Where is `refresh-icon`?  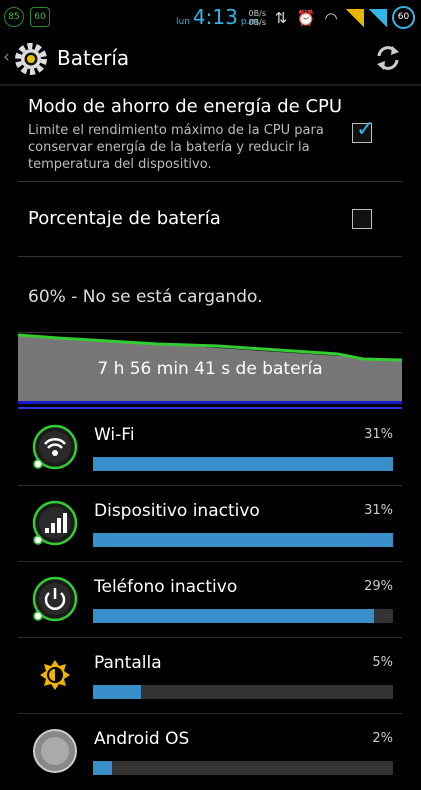
refresh-icon is located at coordinates (388, 58).